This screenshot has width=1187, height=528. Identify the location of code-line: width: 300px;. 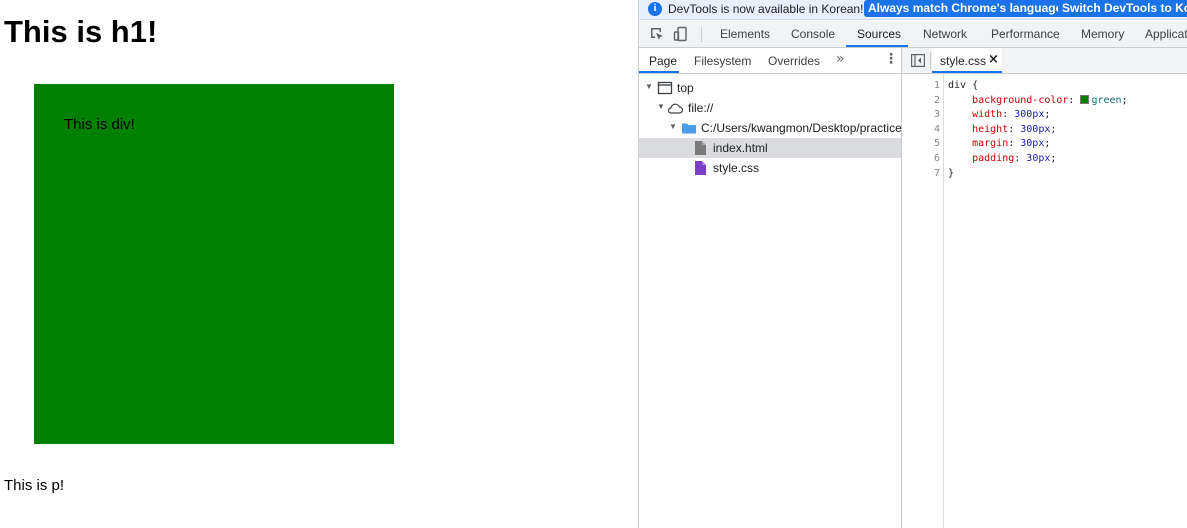
(1011, 115).